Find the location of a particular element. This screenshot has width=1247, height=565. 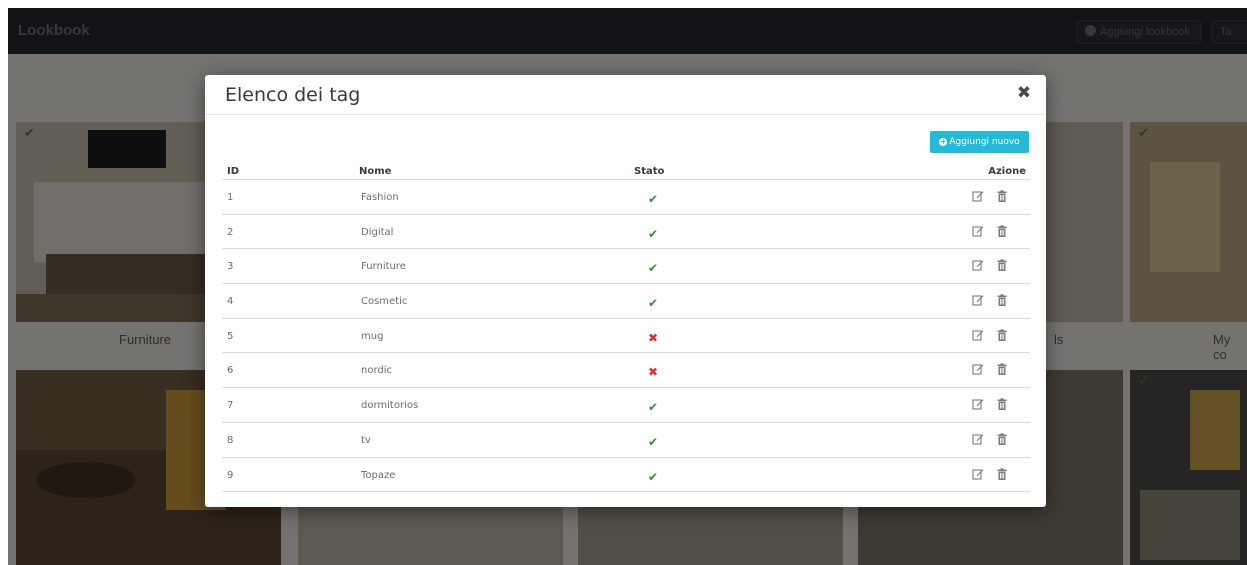

cell-id: 7 is located at coordinates (230, 406).